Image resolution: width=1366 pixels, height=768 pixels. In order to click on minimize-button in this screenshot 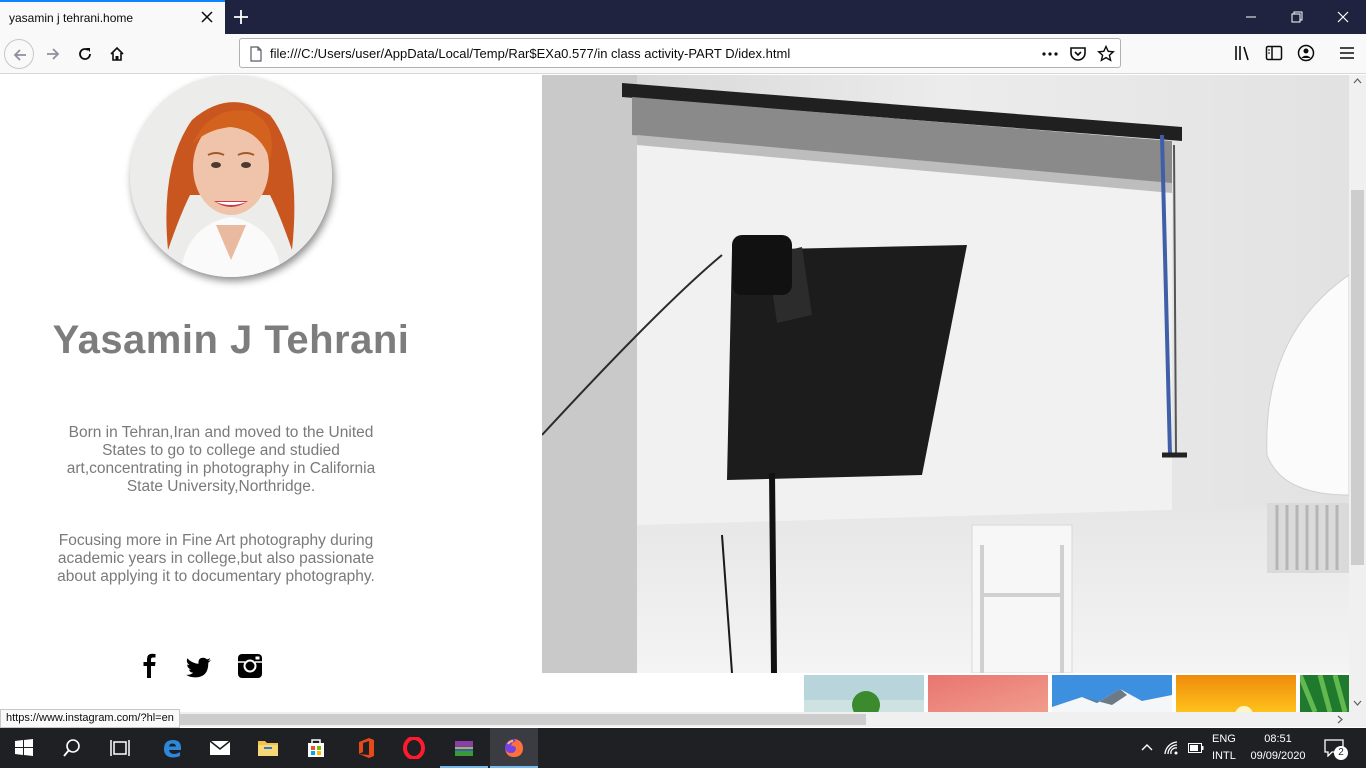, I will do `click(1251, 17)`.